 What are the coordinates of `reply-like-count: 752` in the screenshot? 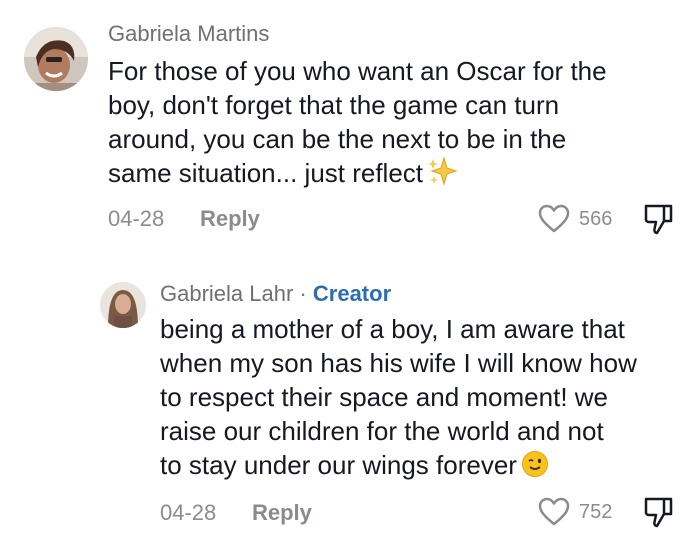 It's located at (596, 512).